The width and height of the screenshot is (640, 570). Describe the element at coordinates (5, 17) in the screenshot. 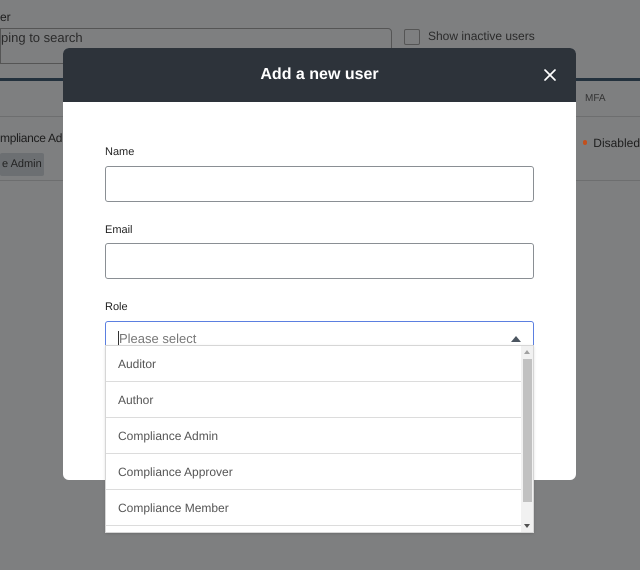

I see `field-label: er` at that location.